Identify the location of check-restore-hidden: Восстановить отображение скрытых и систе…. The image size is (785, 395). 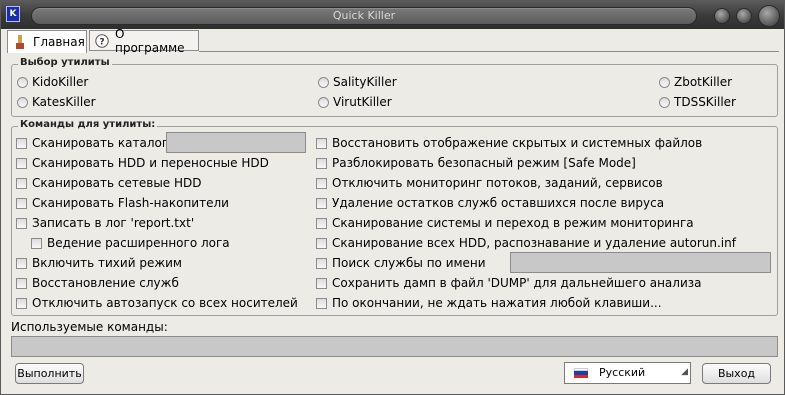
(509, 143).